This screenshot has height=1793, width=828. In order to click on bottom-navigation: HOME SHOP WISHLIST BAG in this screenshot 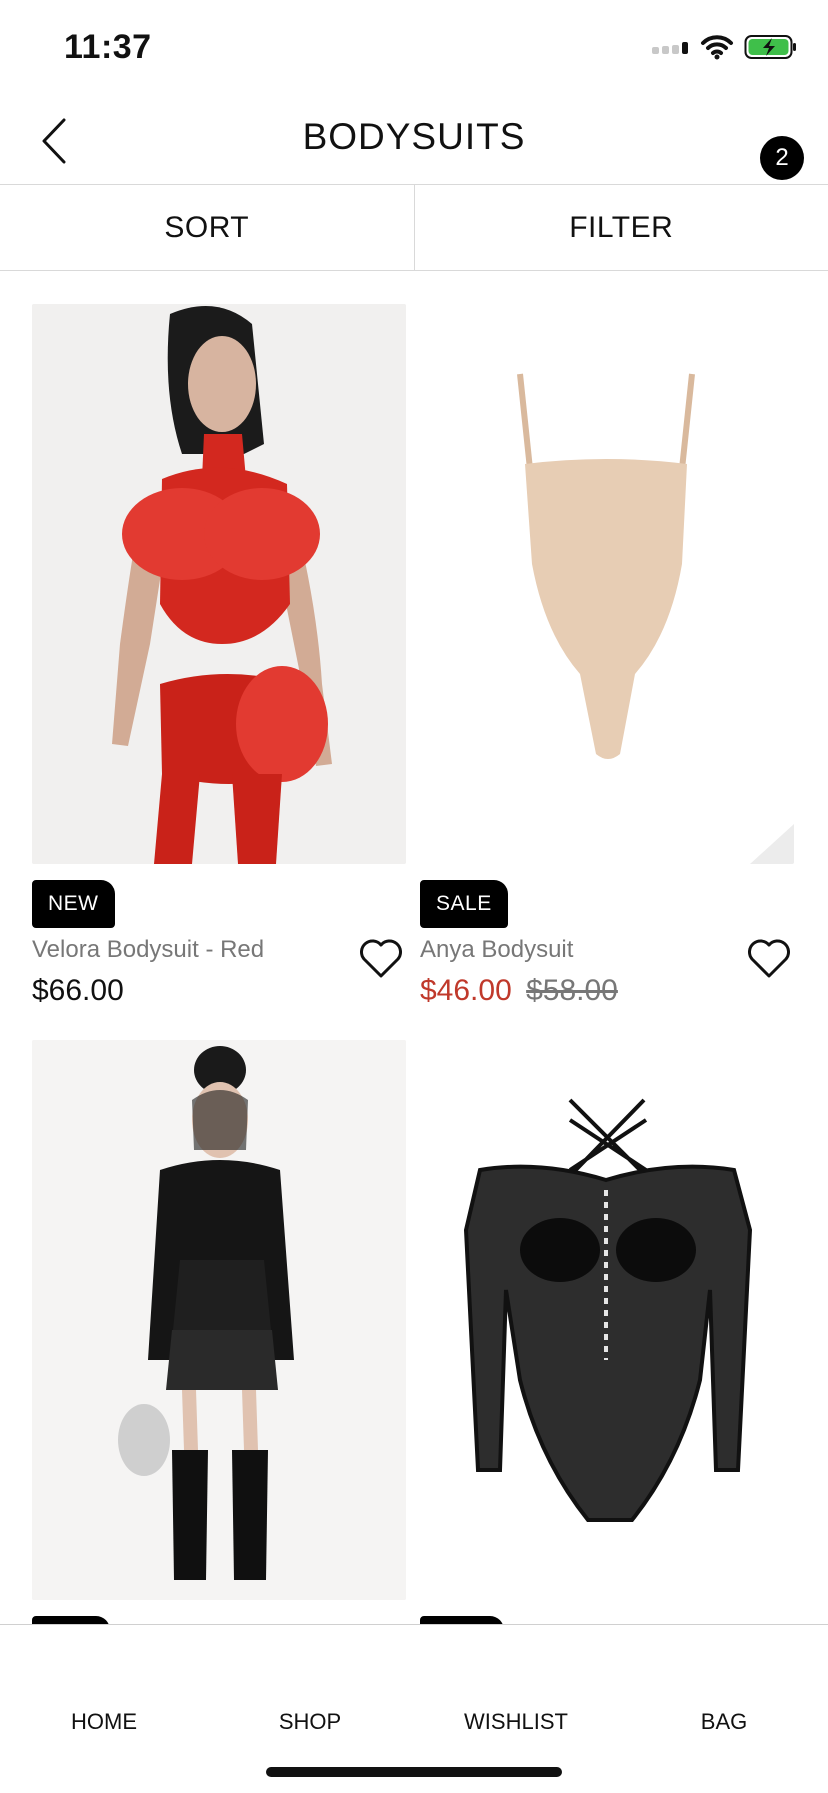, I will do `click(414, 1708)`.